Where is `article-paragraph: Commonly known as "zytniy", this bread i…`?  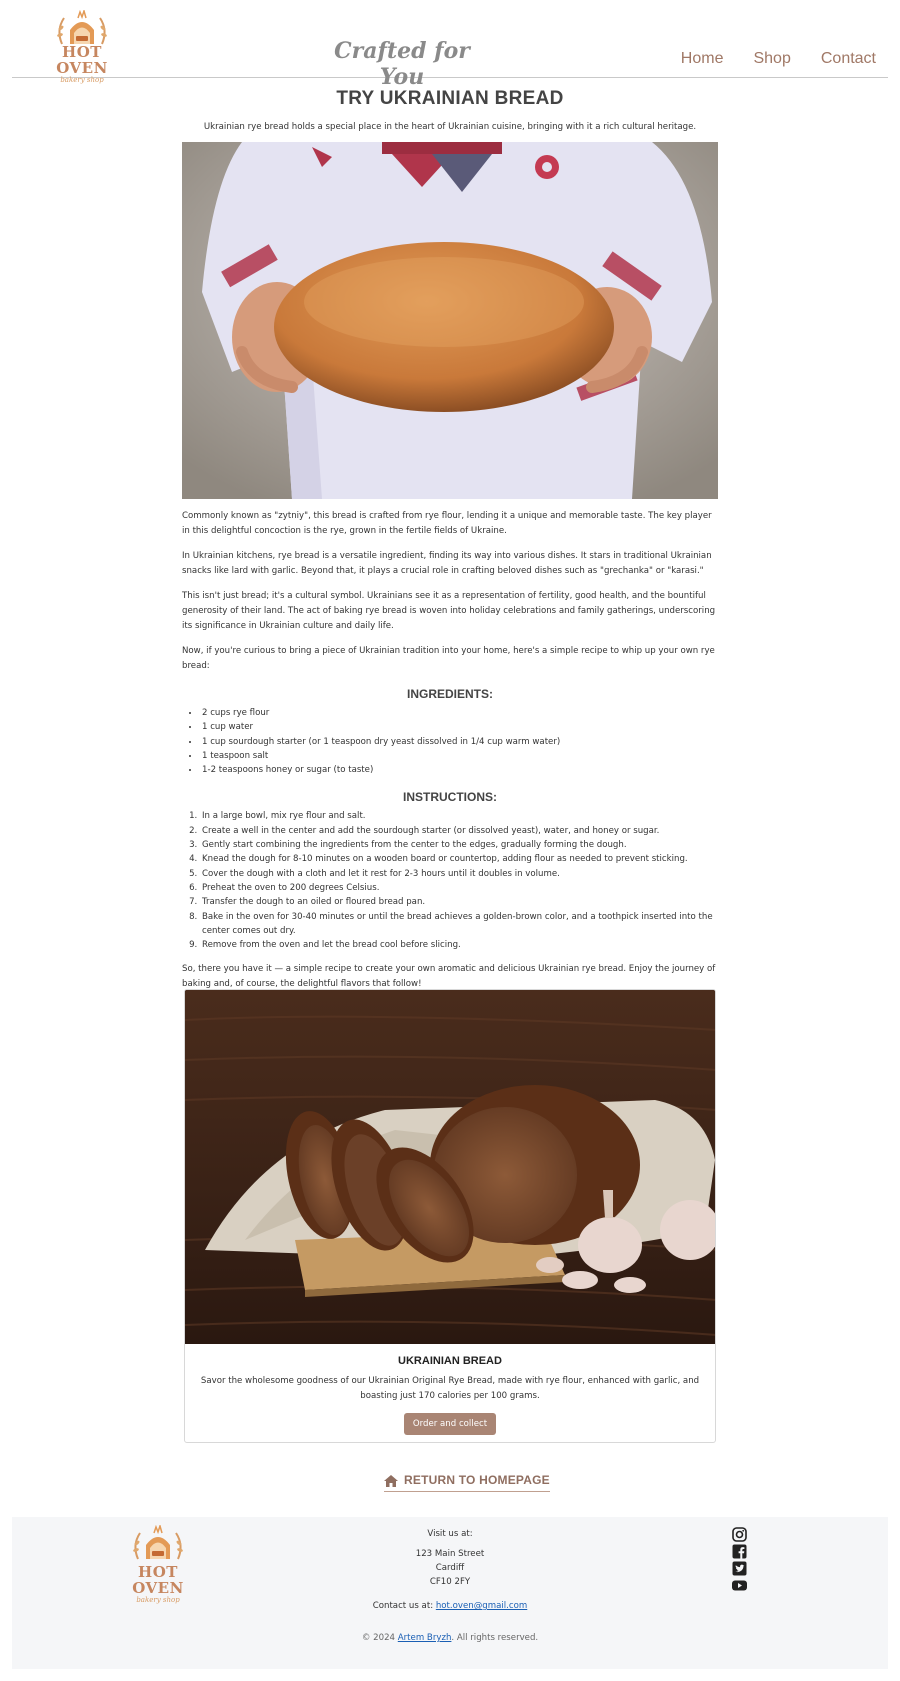
article-paragraph: Commonly known as "zytniy", this bread i… is located at coordinates (447, 523).